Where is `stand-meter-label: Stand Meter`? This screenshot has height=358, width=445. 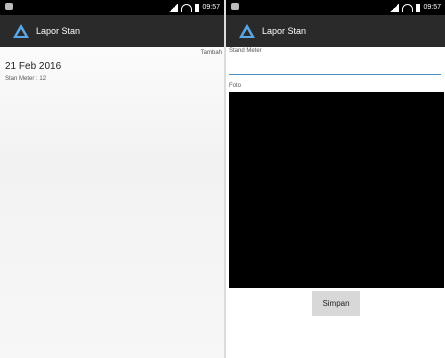 stand-meter-label: Stand Meter is located at coordinates (245, 51).